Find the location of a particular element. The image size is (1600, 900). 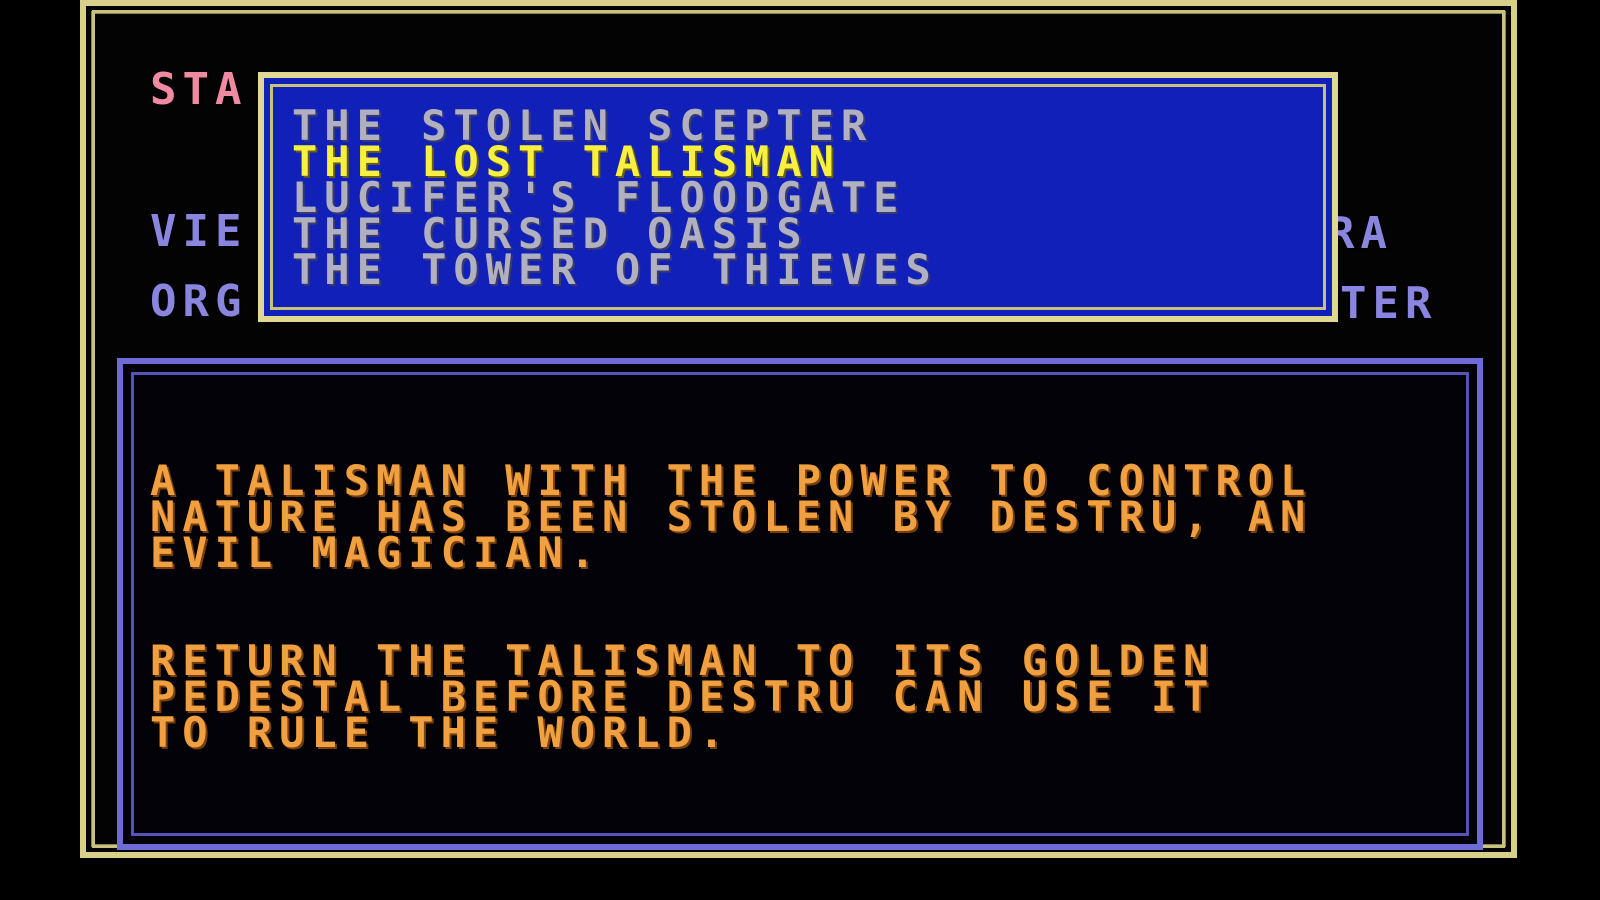

menu-org-option: ORG is located at coordinates (198, 302).